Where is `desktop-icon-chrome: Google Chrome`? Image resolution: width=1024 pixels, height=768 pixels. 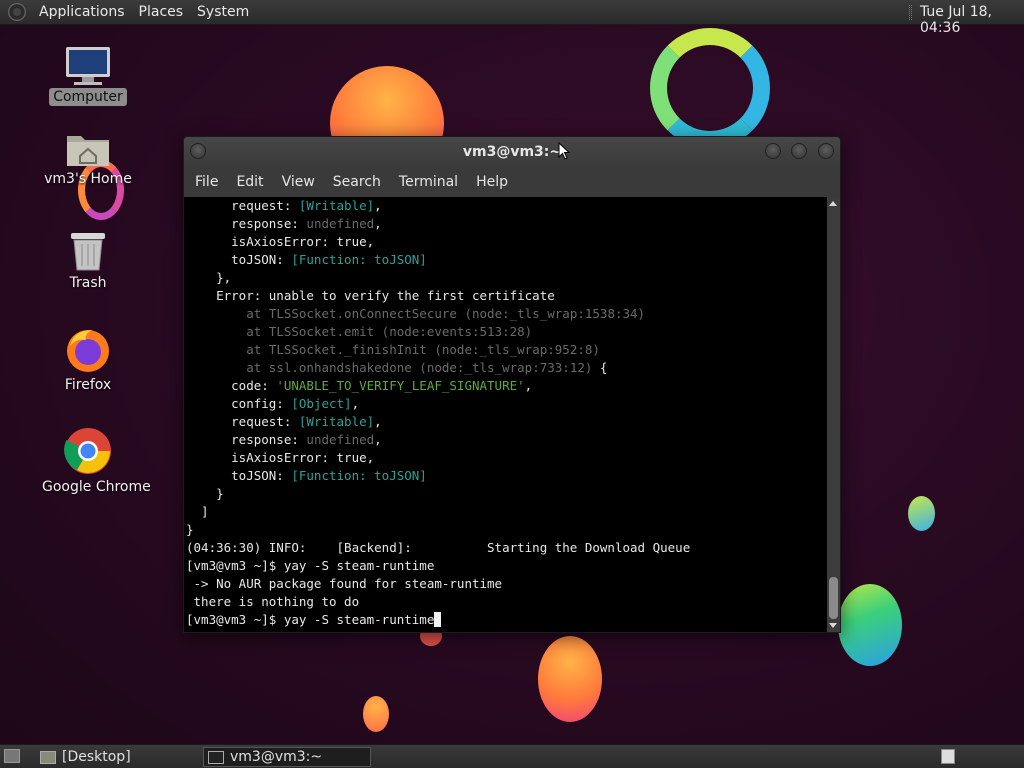
desktop-icon-chrome: Google Chrome is located at coordinates (94, 461).